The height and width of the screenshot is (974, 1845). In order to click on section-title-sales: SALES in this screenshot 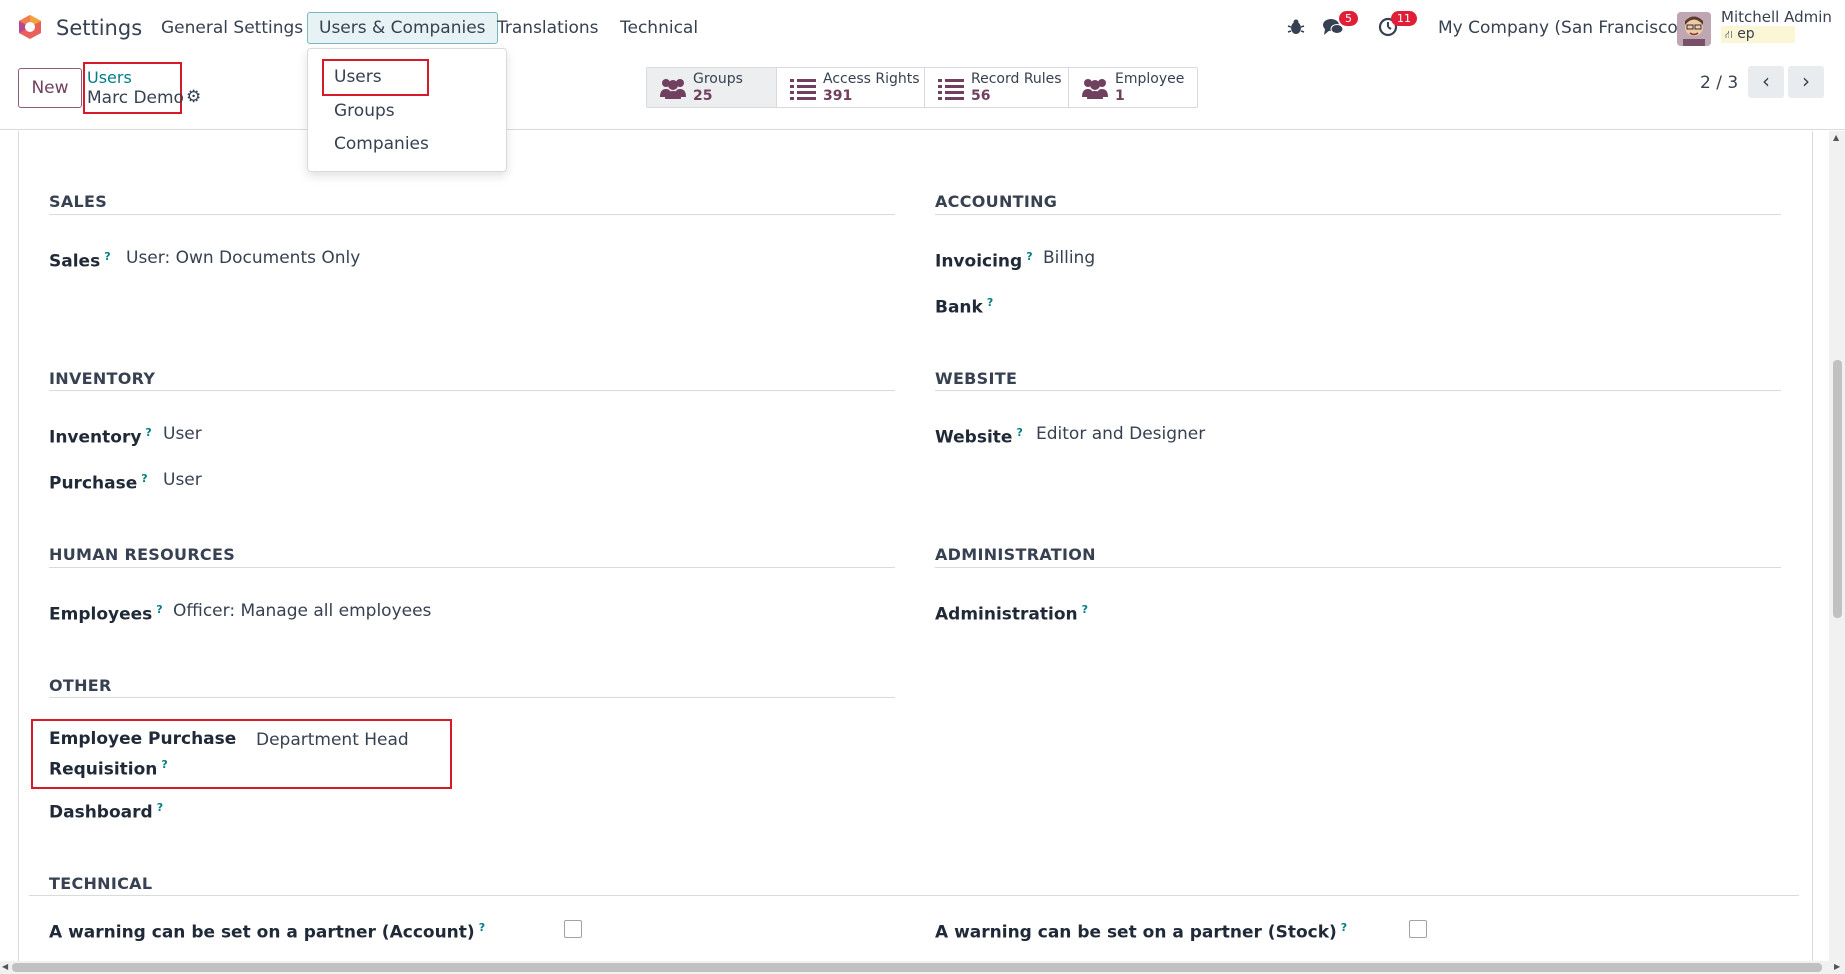, I will do `click(78, 201)`.